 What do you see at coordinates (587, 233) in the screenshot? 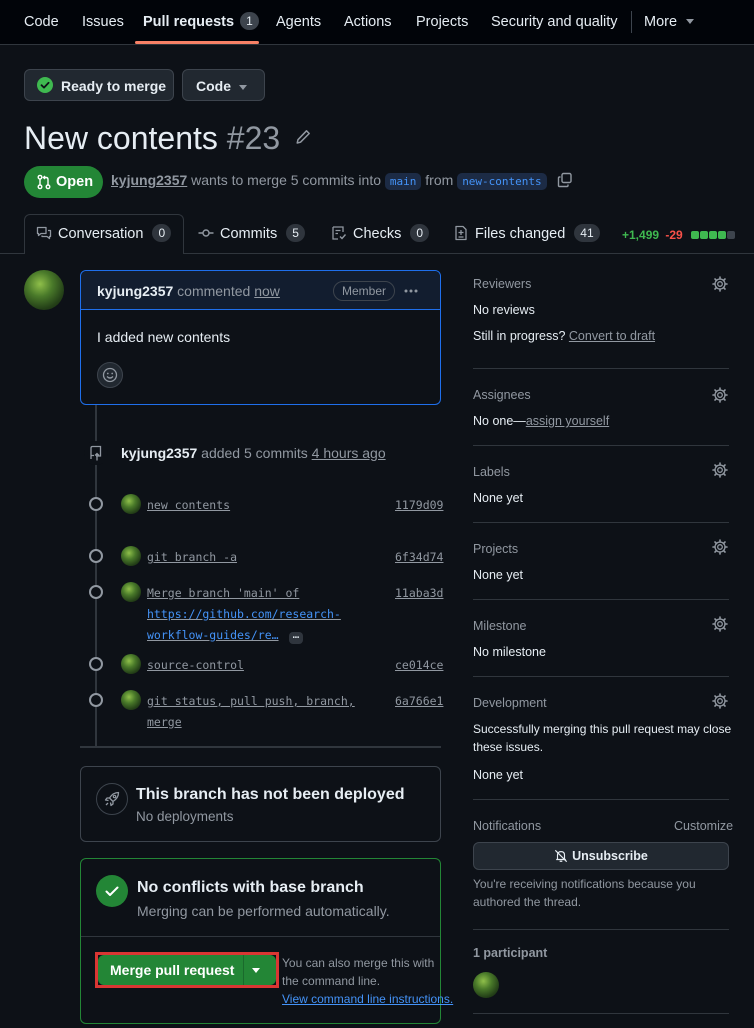
I see `tab-files-changed-count: 41` at bounding box center [587, 233].